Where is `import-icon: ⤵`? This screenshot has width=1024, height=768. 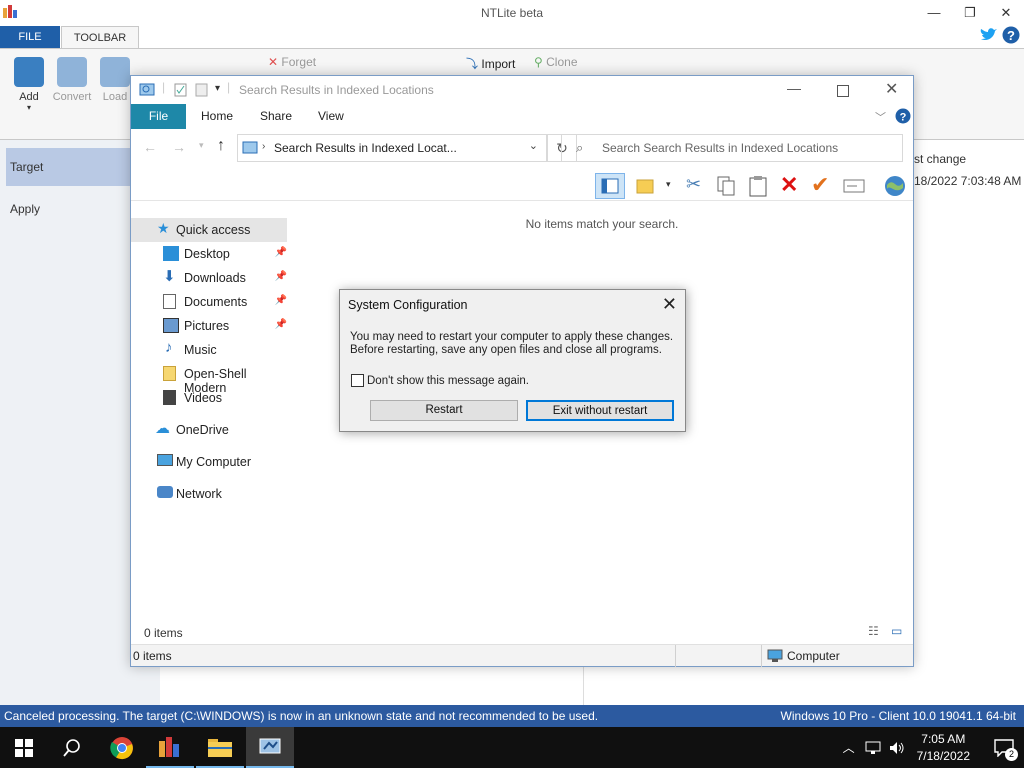 import-icon: ⤵ is located at coordinates (472, 64).